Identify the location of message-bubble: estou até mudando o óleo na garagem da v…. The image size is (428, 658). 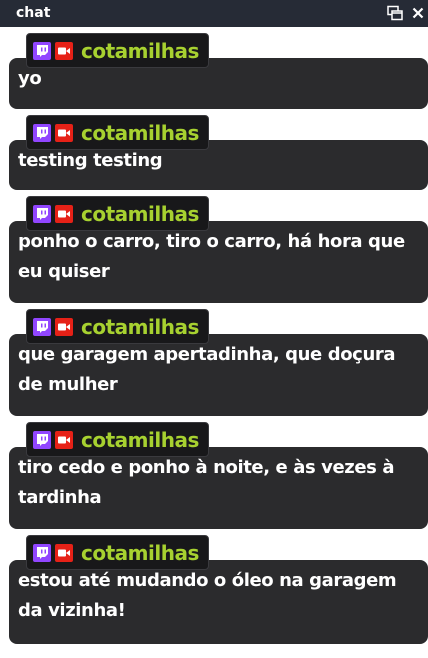
(218, 602).